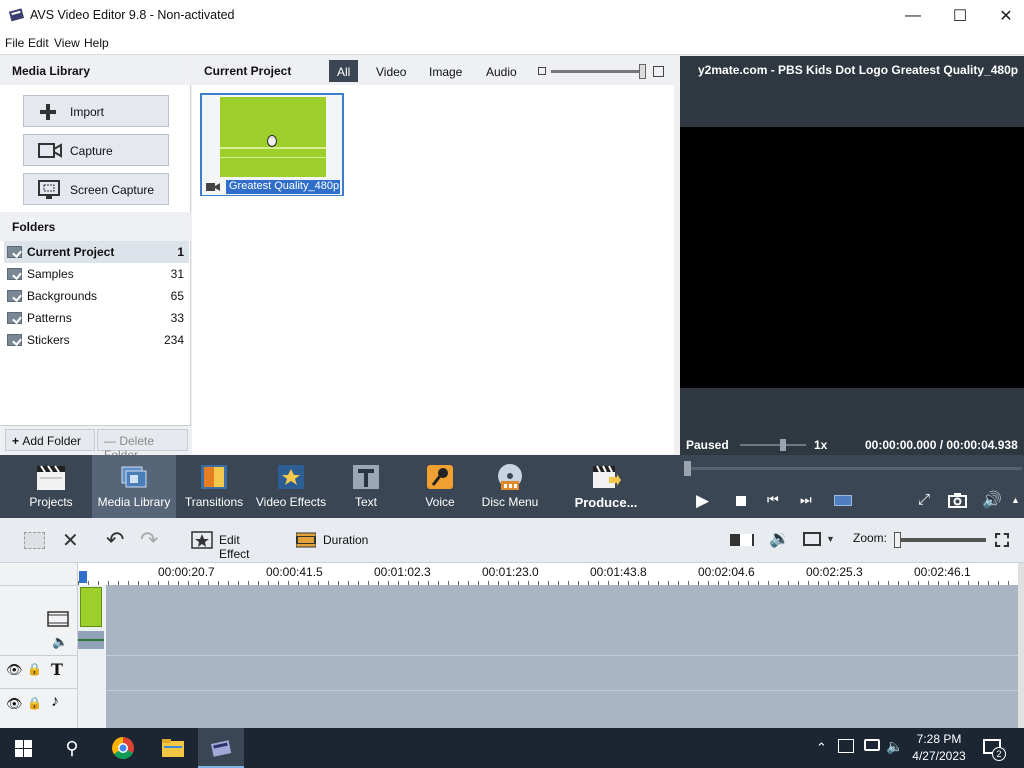 The height and width of the screenshot is (768, 1024). What do you see at coordinates (173, 748) in the screenshot?
I see `file-explorer-icon` at bounding box center [173, 748].